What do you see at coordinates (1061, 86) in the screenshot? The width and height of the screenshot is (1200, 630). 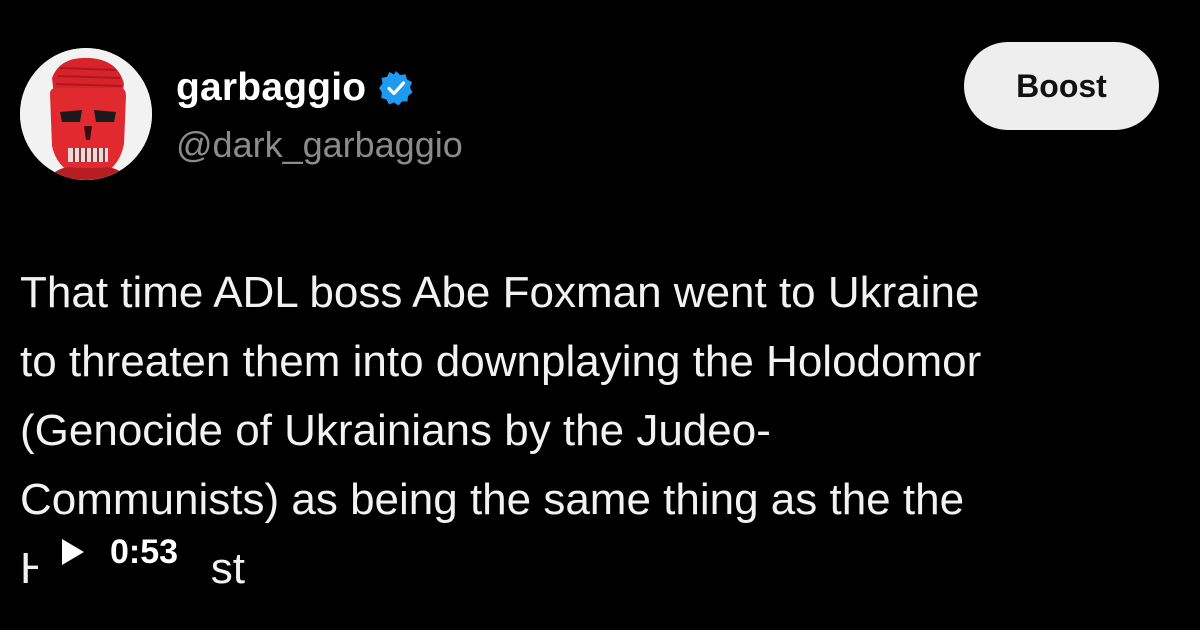 I see `boost-button: Boost` at bounding box center [1061, 86].